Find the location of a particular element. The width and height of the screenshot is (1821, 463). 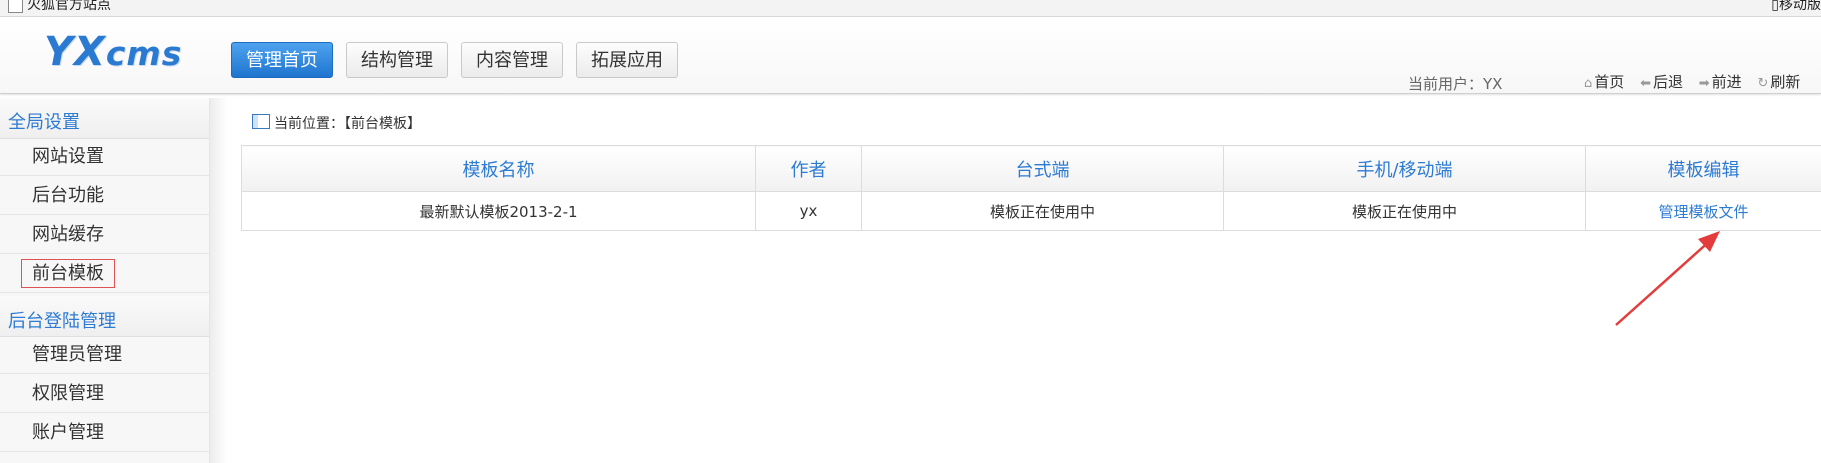

layout-icon is located at coordinates (261, 121).